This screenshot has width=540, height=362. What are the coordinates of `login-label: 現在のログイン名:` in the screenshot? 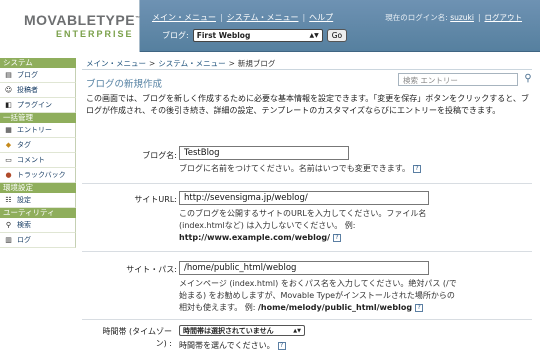 It's located at (416, 17).